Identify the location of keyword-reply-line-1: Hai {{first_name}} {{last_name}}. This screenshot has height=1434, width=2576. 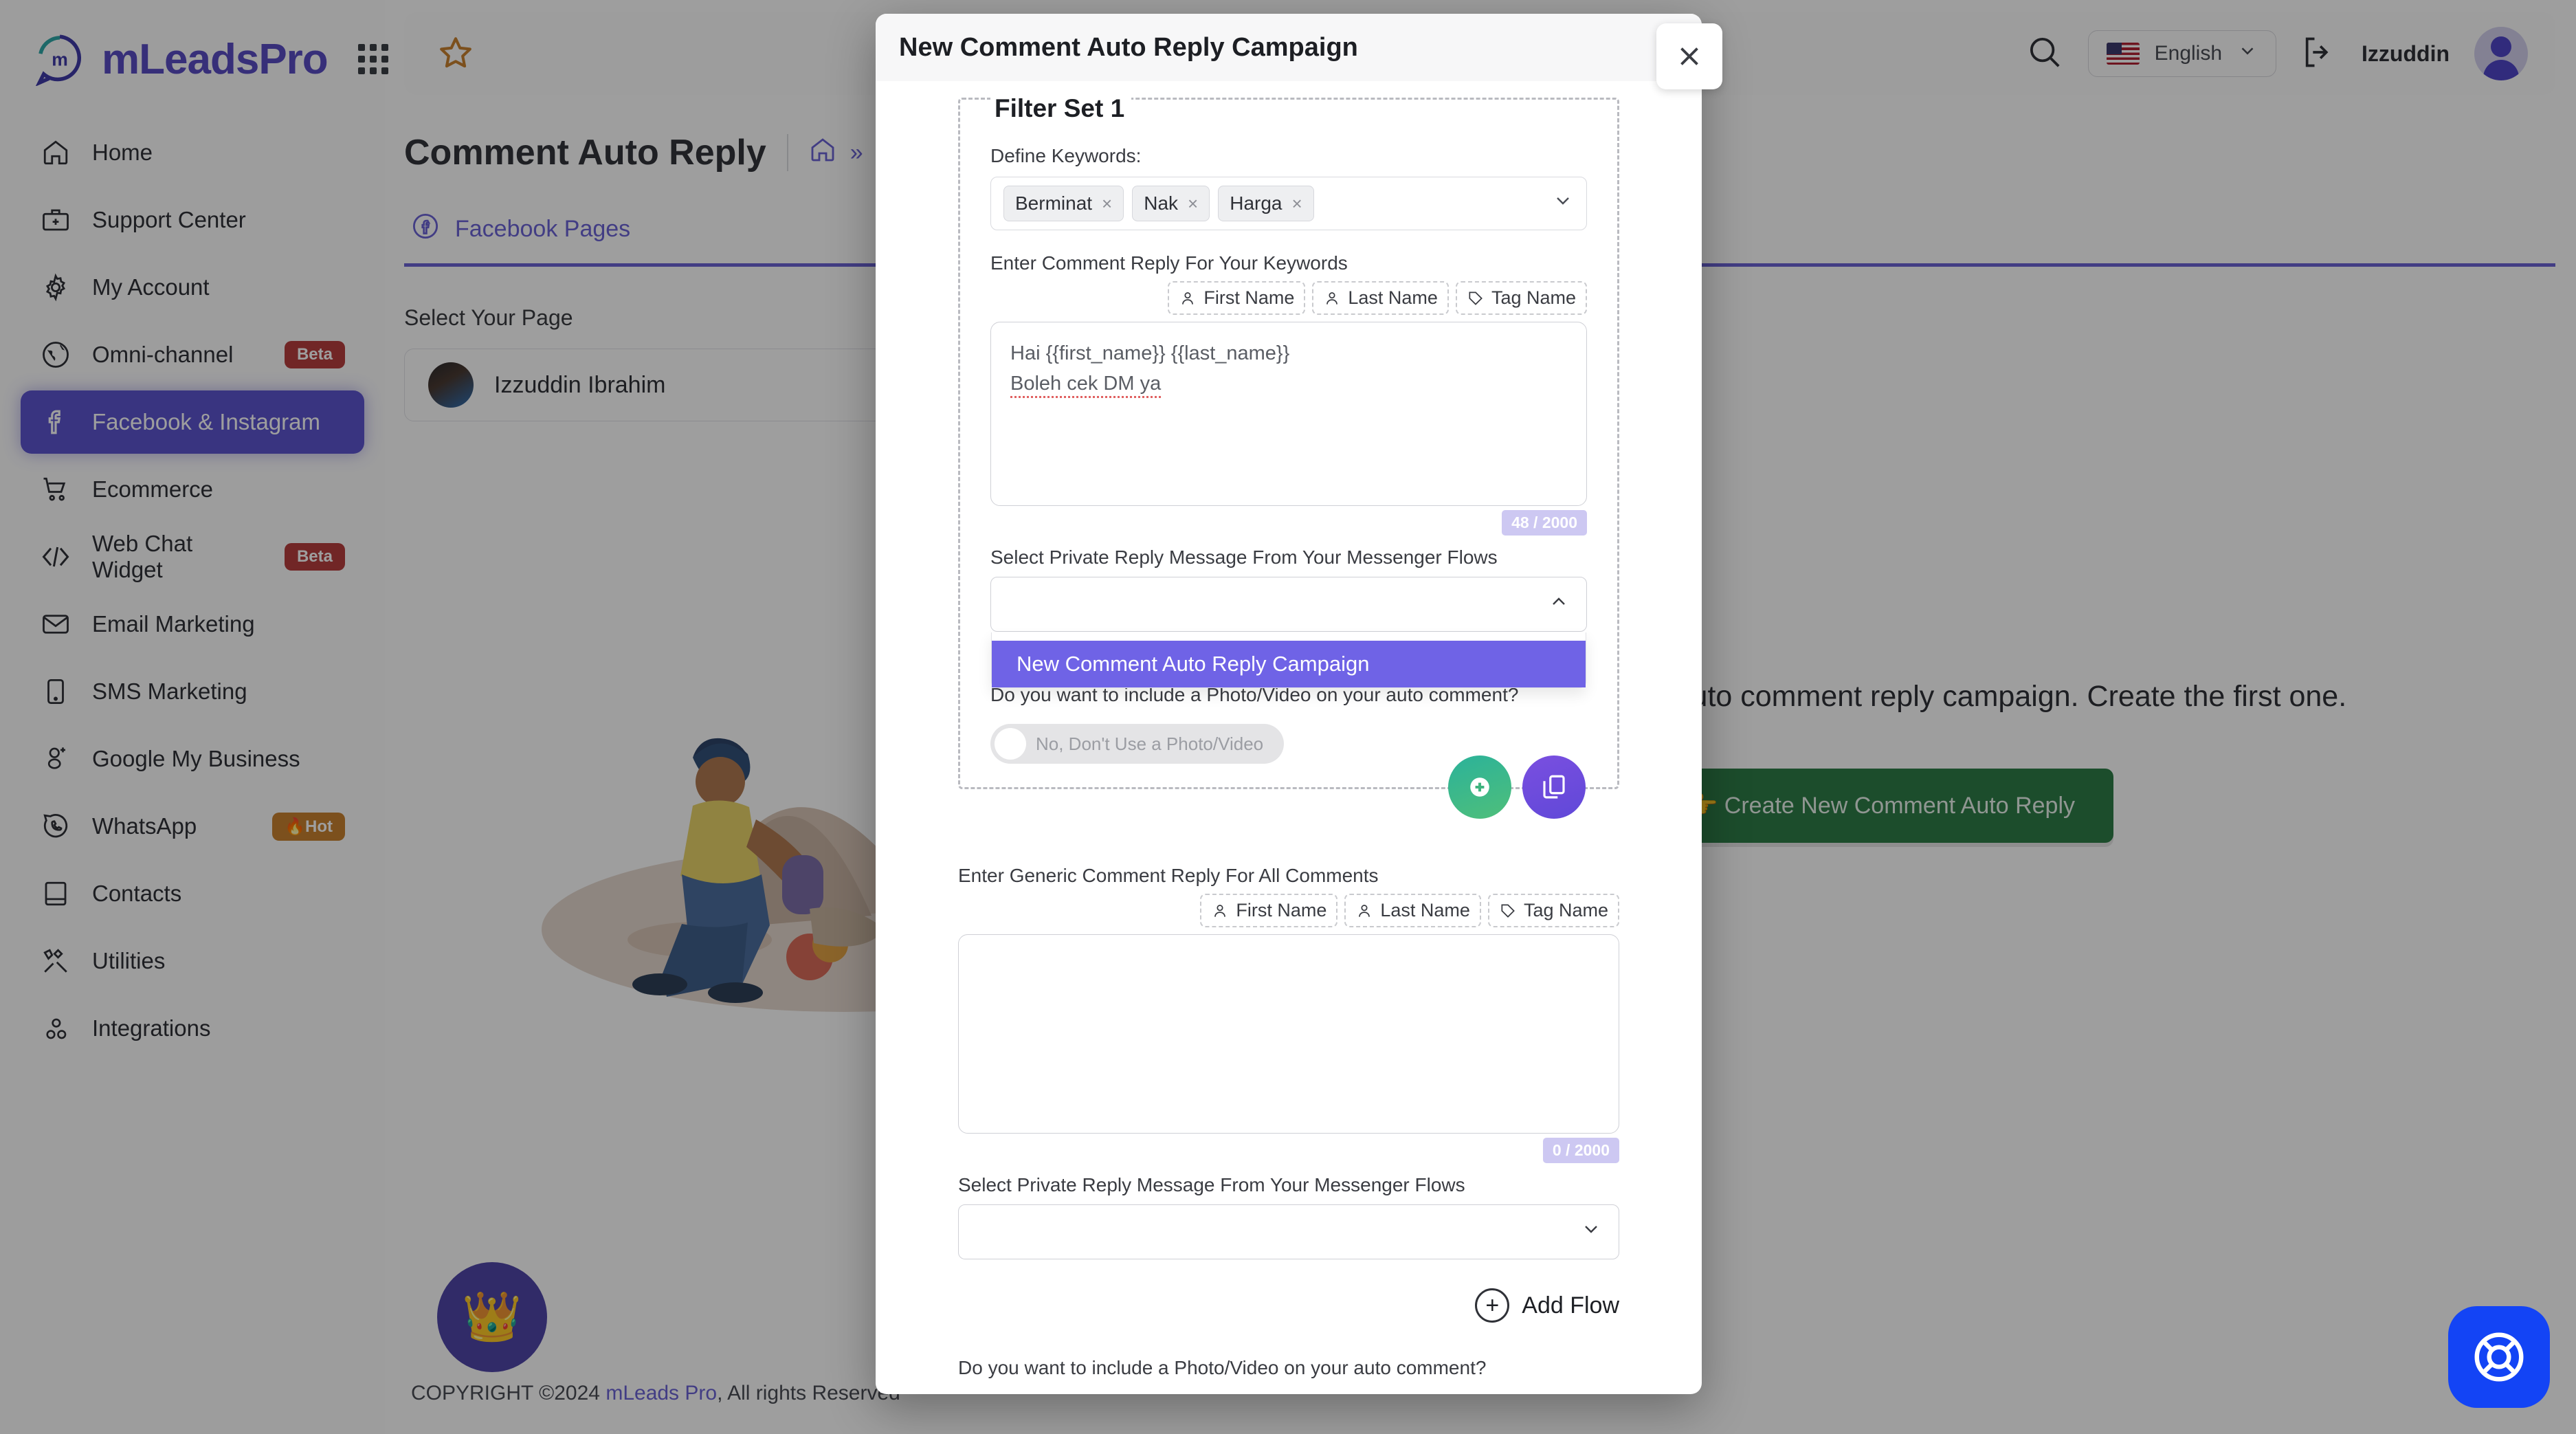
(1150, 353).